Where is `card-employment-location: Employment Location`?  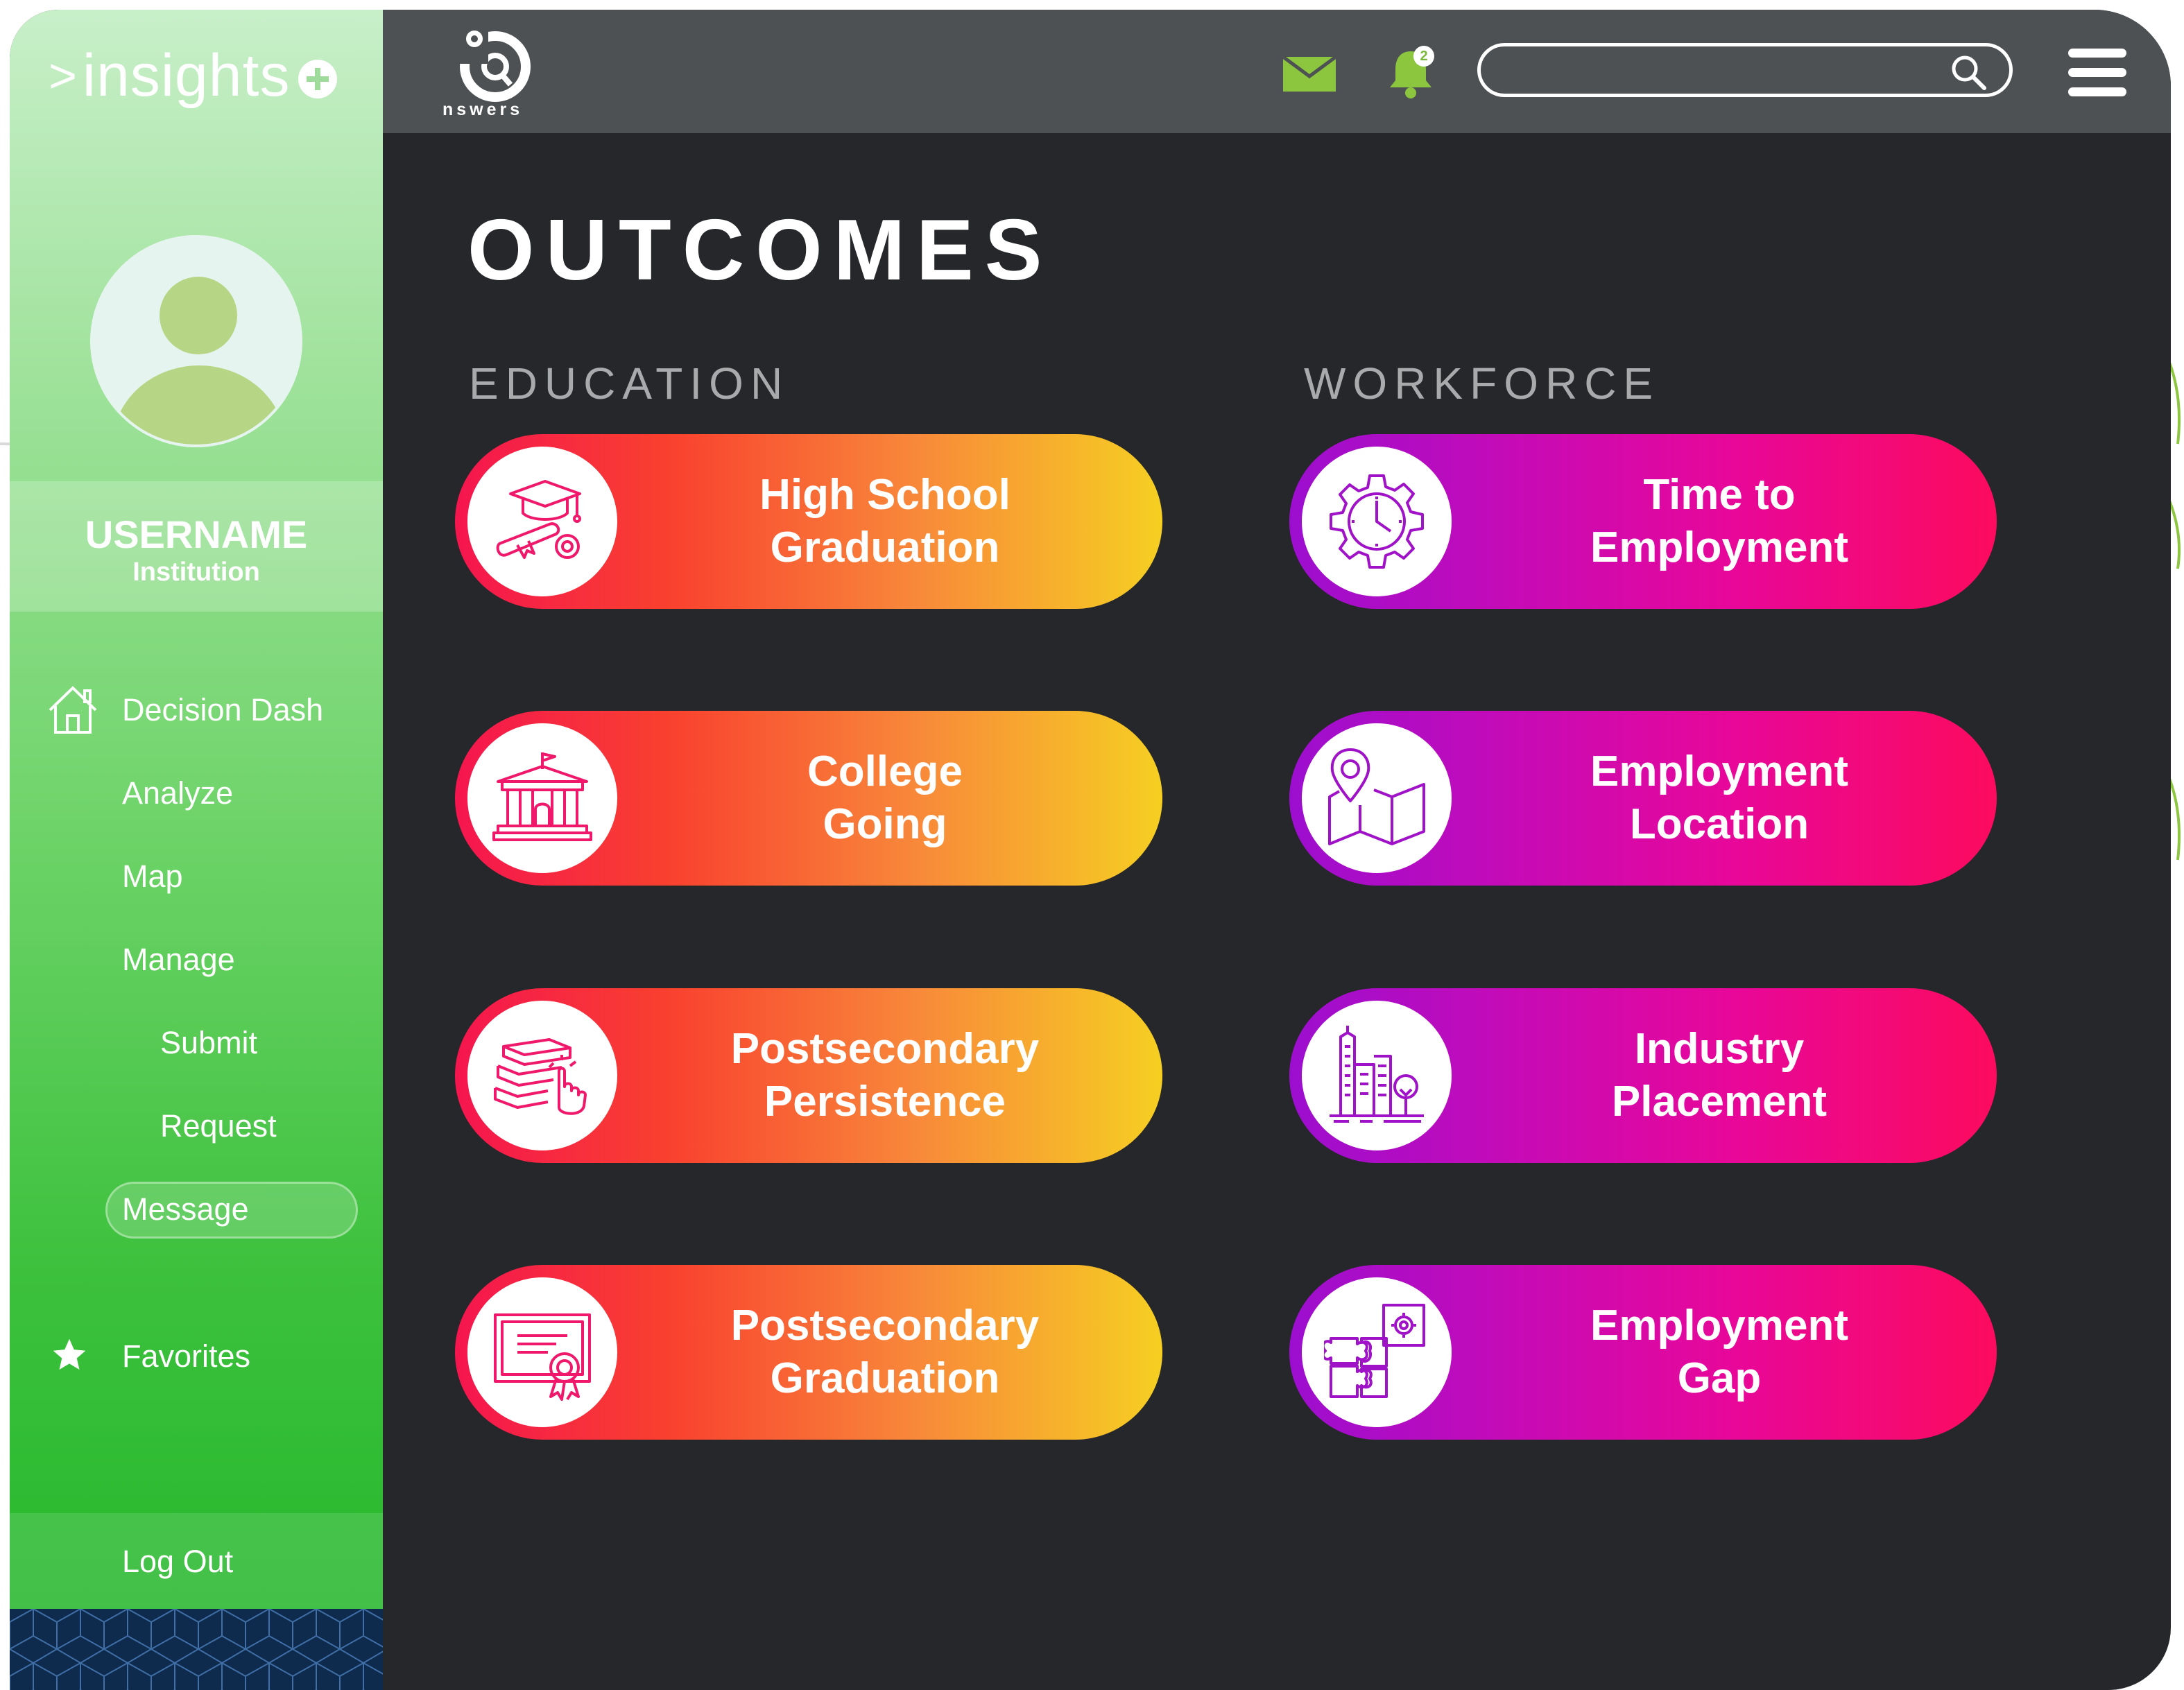 card-employment-location: Employment Location is located at coordinates (1643, 799).